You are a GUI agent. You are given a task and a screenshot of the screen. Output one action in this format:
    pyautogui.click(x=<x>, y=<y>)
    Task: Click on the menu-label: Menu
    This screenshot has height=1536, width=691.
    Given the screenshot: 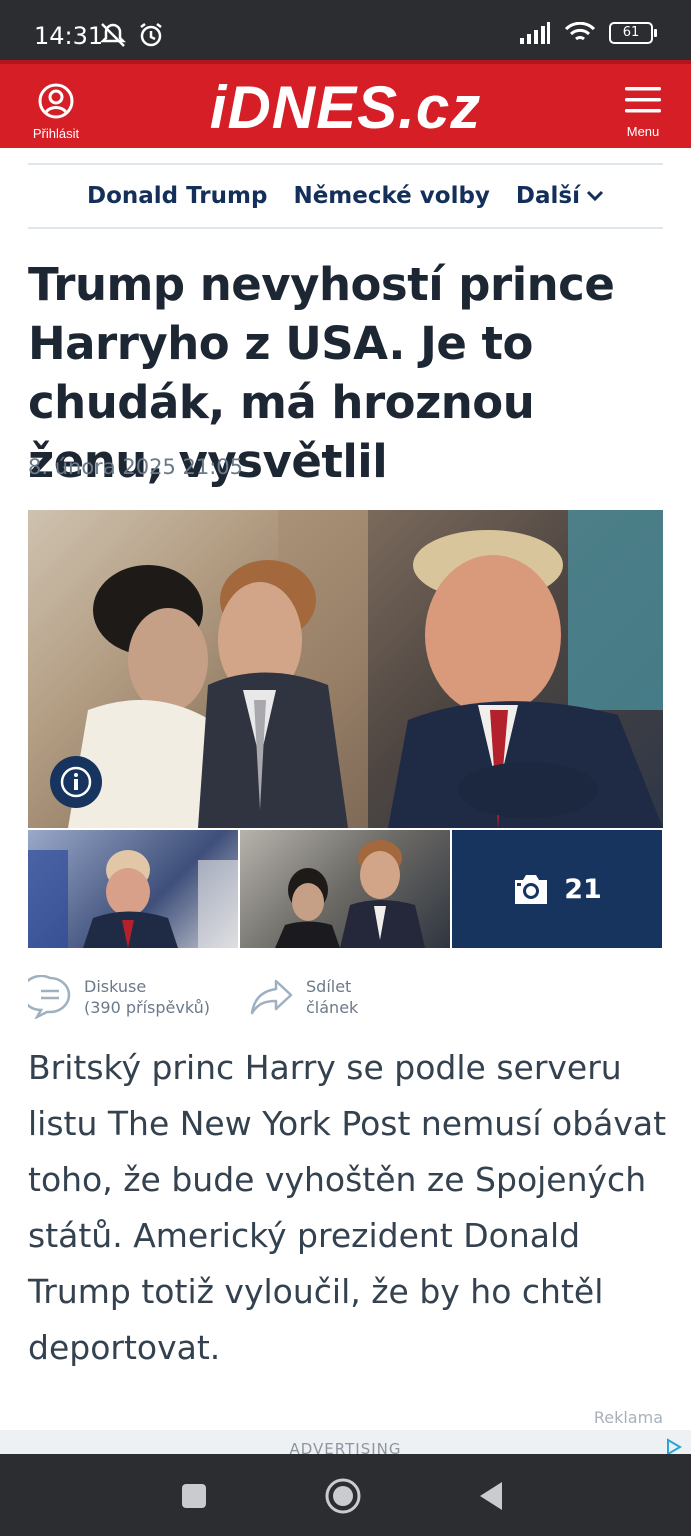 What is the action you would take?
    pyautogui.click(x=643, y=131)
    